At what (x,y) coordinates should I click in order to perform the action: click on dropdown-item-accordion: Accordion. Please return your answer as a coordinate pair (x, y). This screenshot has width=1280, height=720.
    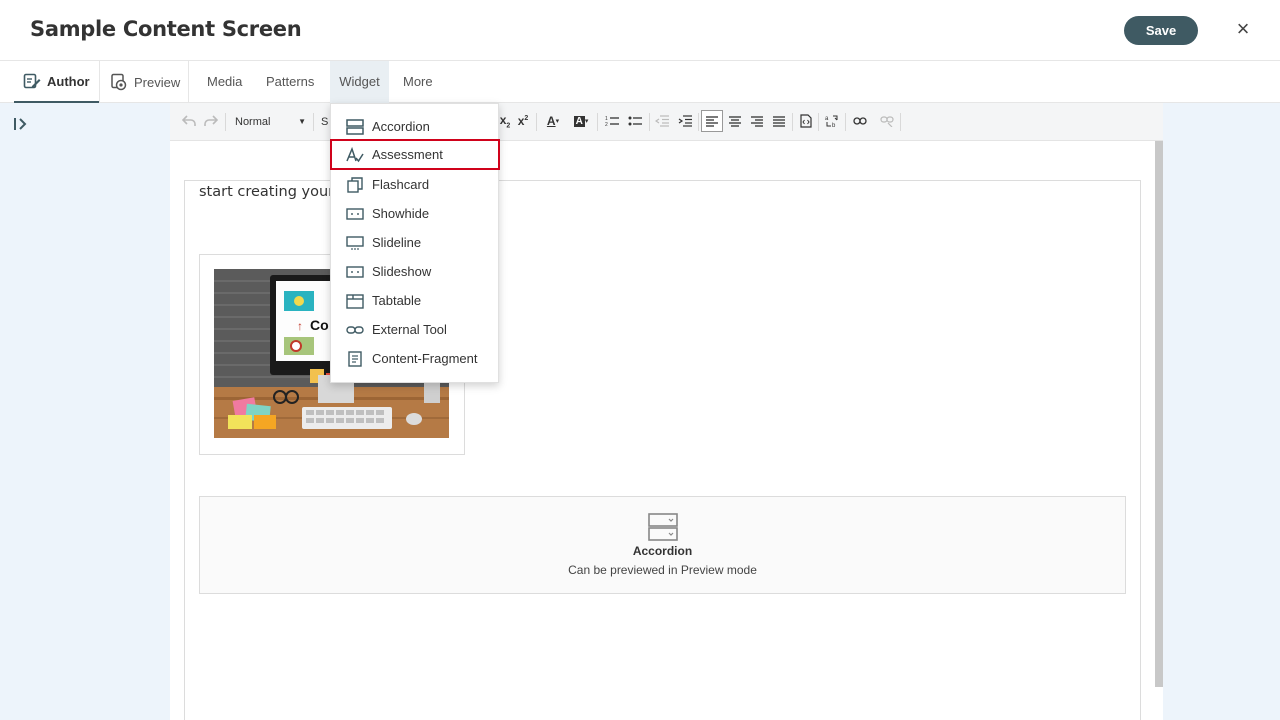
    Looking at the image, I should click on (414, 126).